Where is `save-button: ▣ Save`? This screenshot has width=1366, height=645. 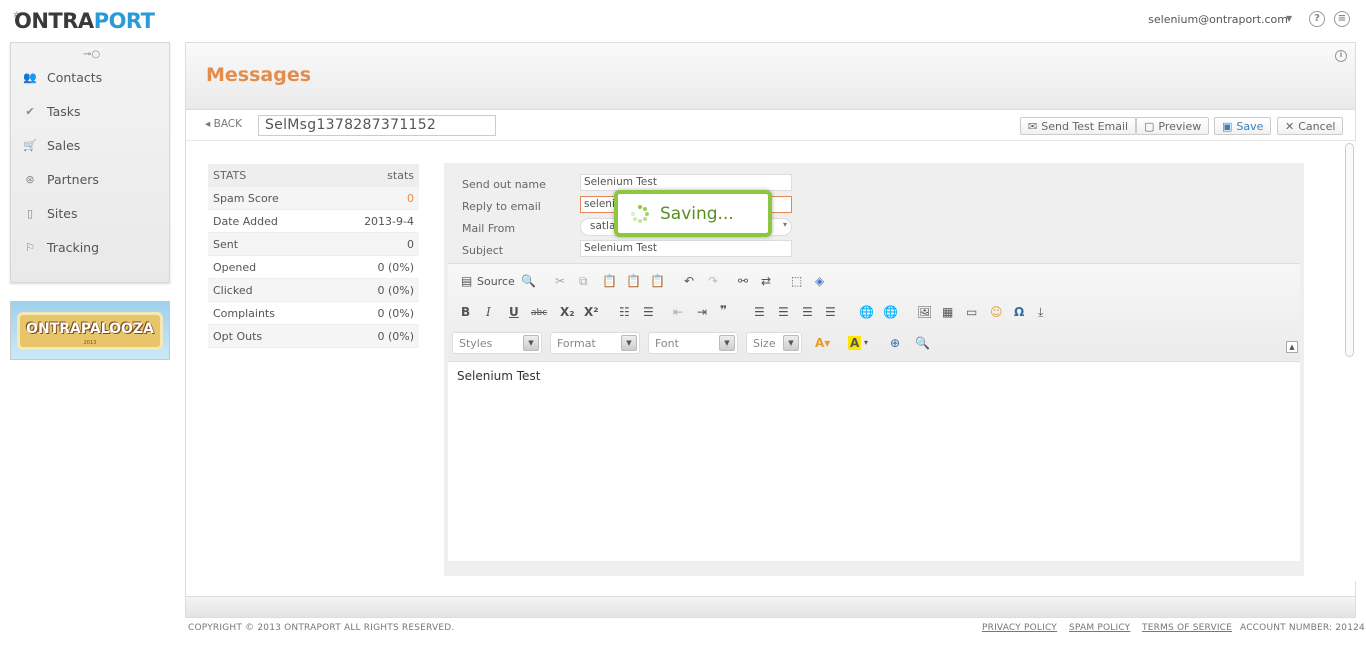
save-button: ▣ Save is located at coordinates (1243, 126).